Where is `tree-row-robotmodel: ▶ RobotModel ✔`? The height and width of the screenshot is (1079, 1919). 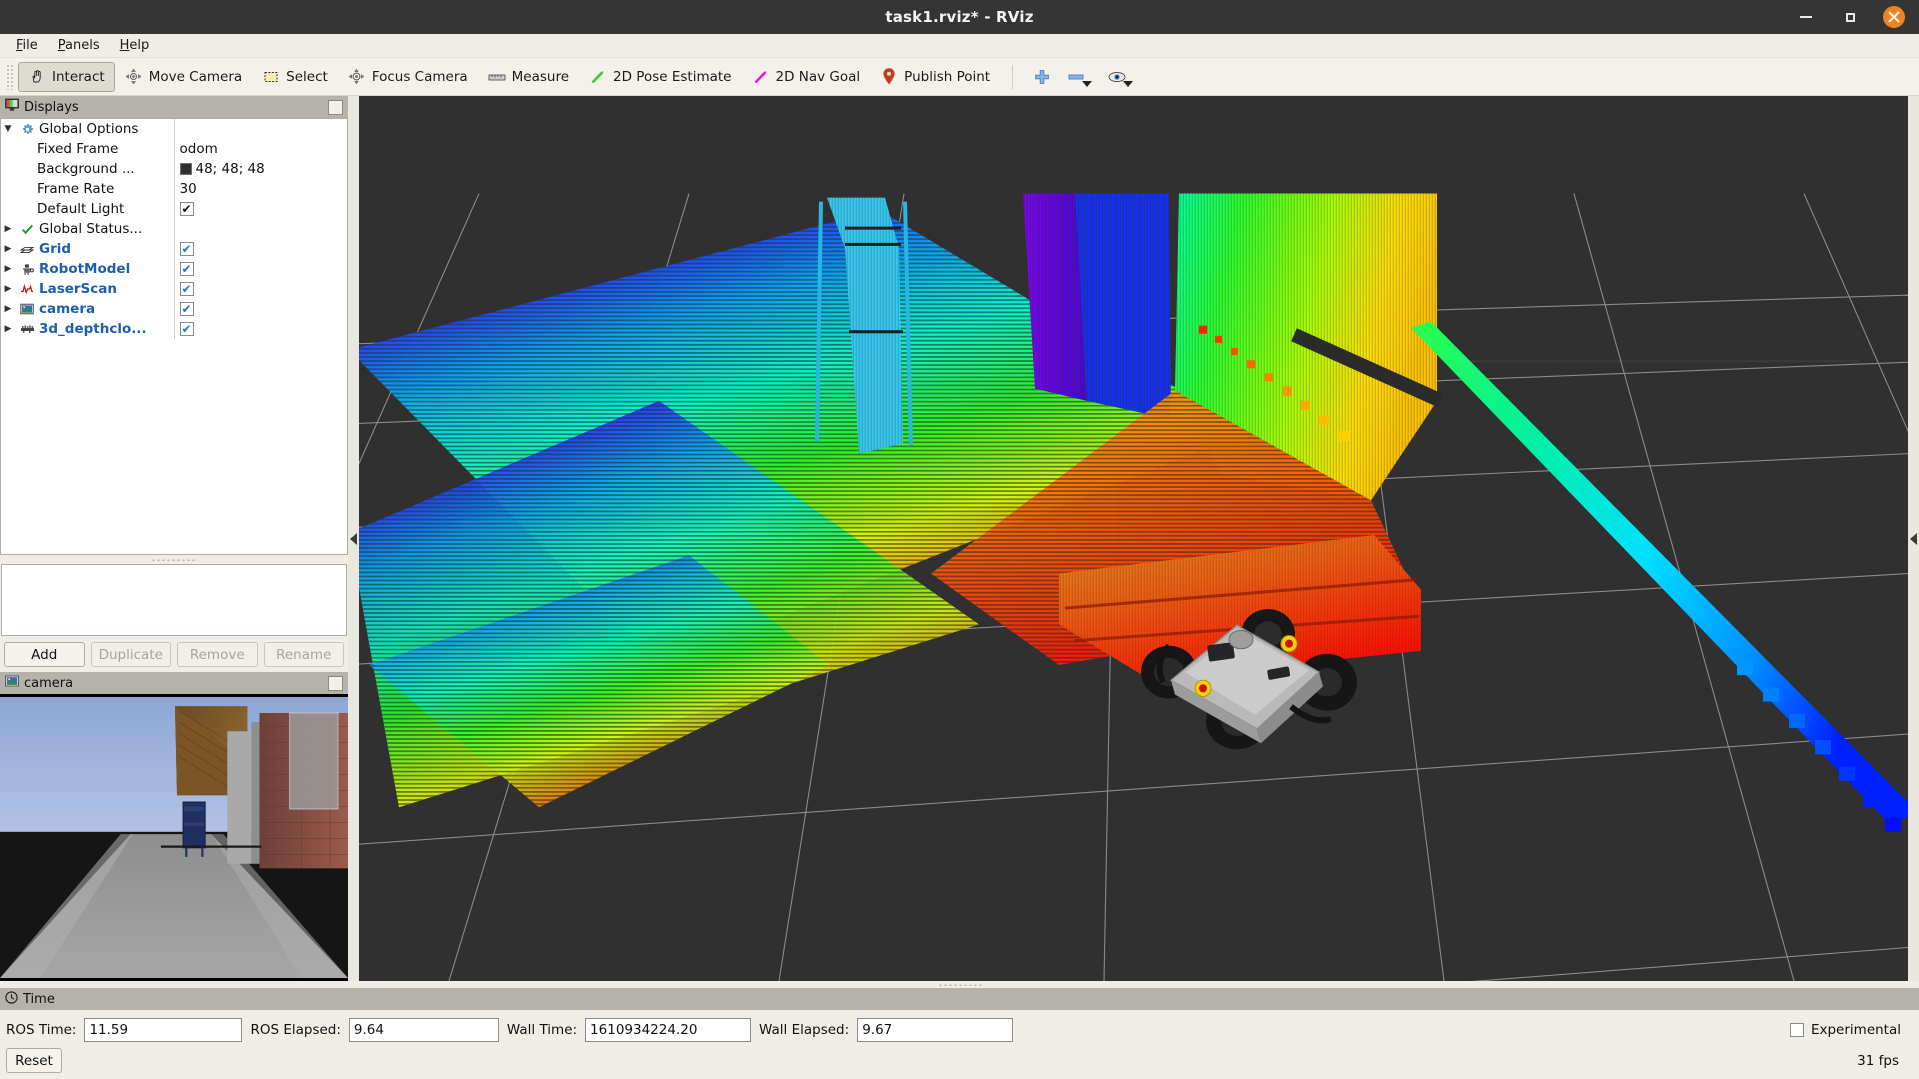 tree-row-robotmodel: ▶ RobotModel ✔ is located at coordinates (174, 269).